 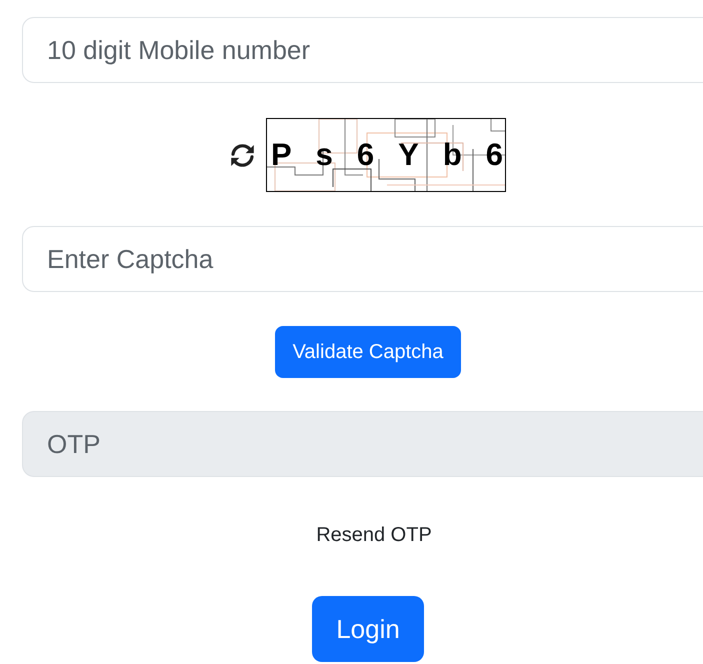 I want to click on captcha-character: P, so click(x=281, y=155).